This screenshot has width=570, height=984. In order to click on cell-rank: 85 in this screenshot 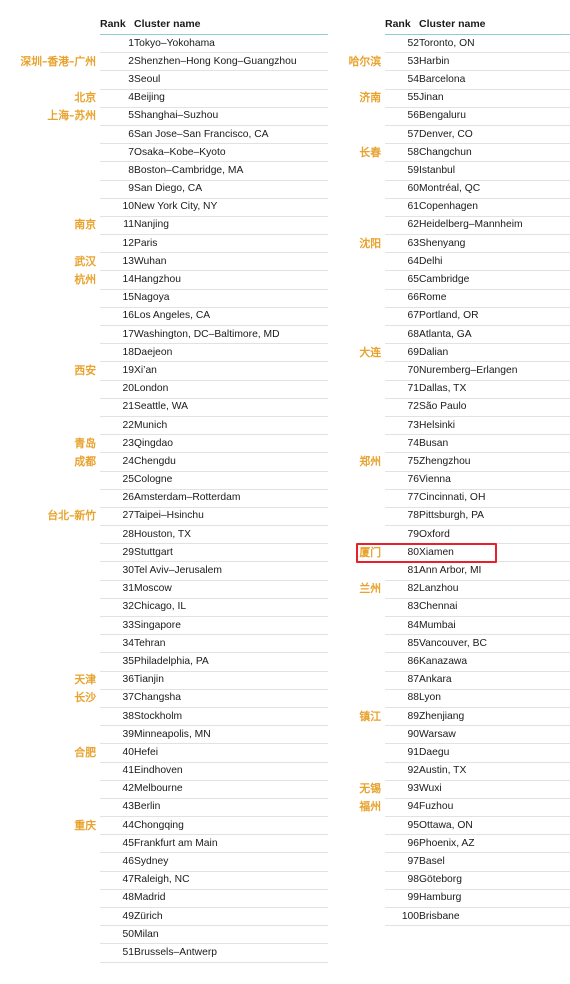, I will do `click(402, 644)`.